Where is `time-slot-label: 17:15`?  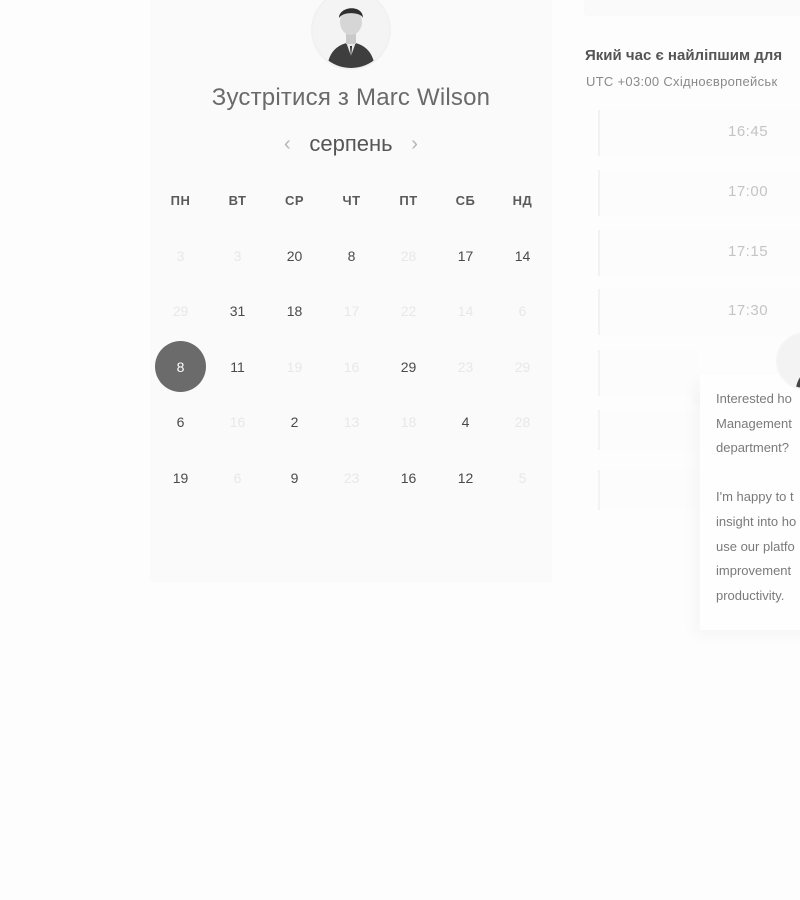 time-slot-label: 17:15 is located at coordinates (748, 251).